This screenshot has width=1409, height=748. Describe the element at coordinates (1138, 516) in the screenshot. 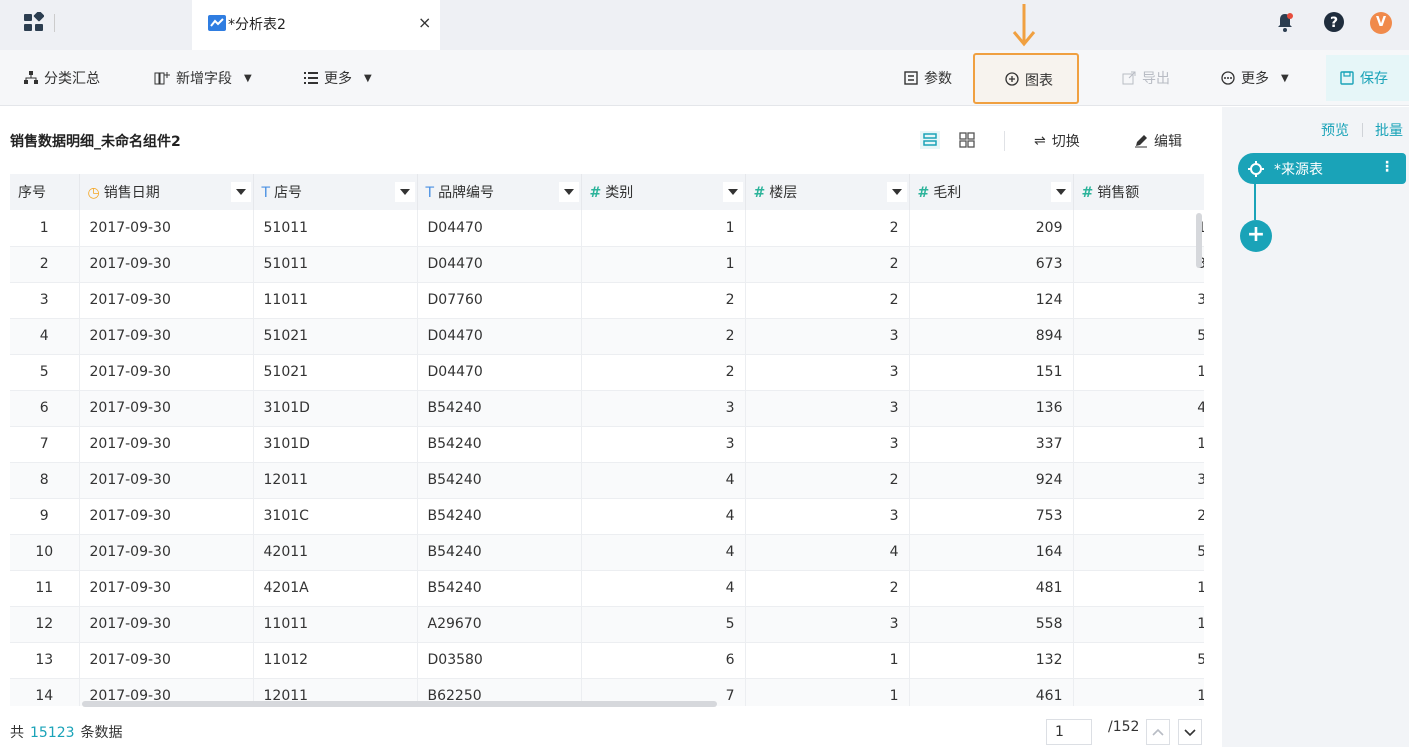

I see `table-cell: 2,7` at that location.